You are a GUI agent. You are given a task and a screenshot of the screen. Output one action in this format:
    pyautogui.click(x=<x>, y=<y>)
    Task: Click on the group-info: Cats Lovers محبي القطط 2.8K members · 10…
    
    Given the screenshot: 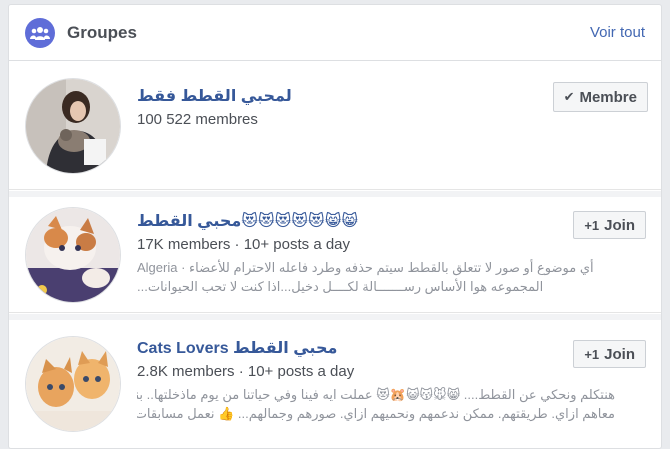 What is the action you would take?
    pyautogui.click(x=390, y=380)
    